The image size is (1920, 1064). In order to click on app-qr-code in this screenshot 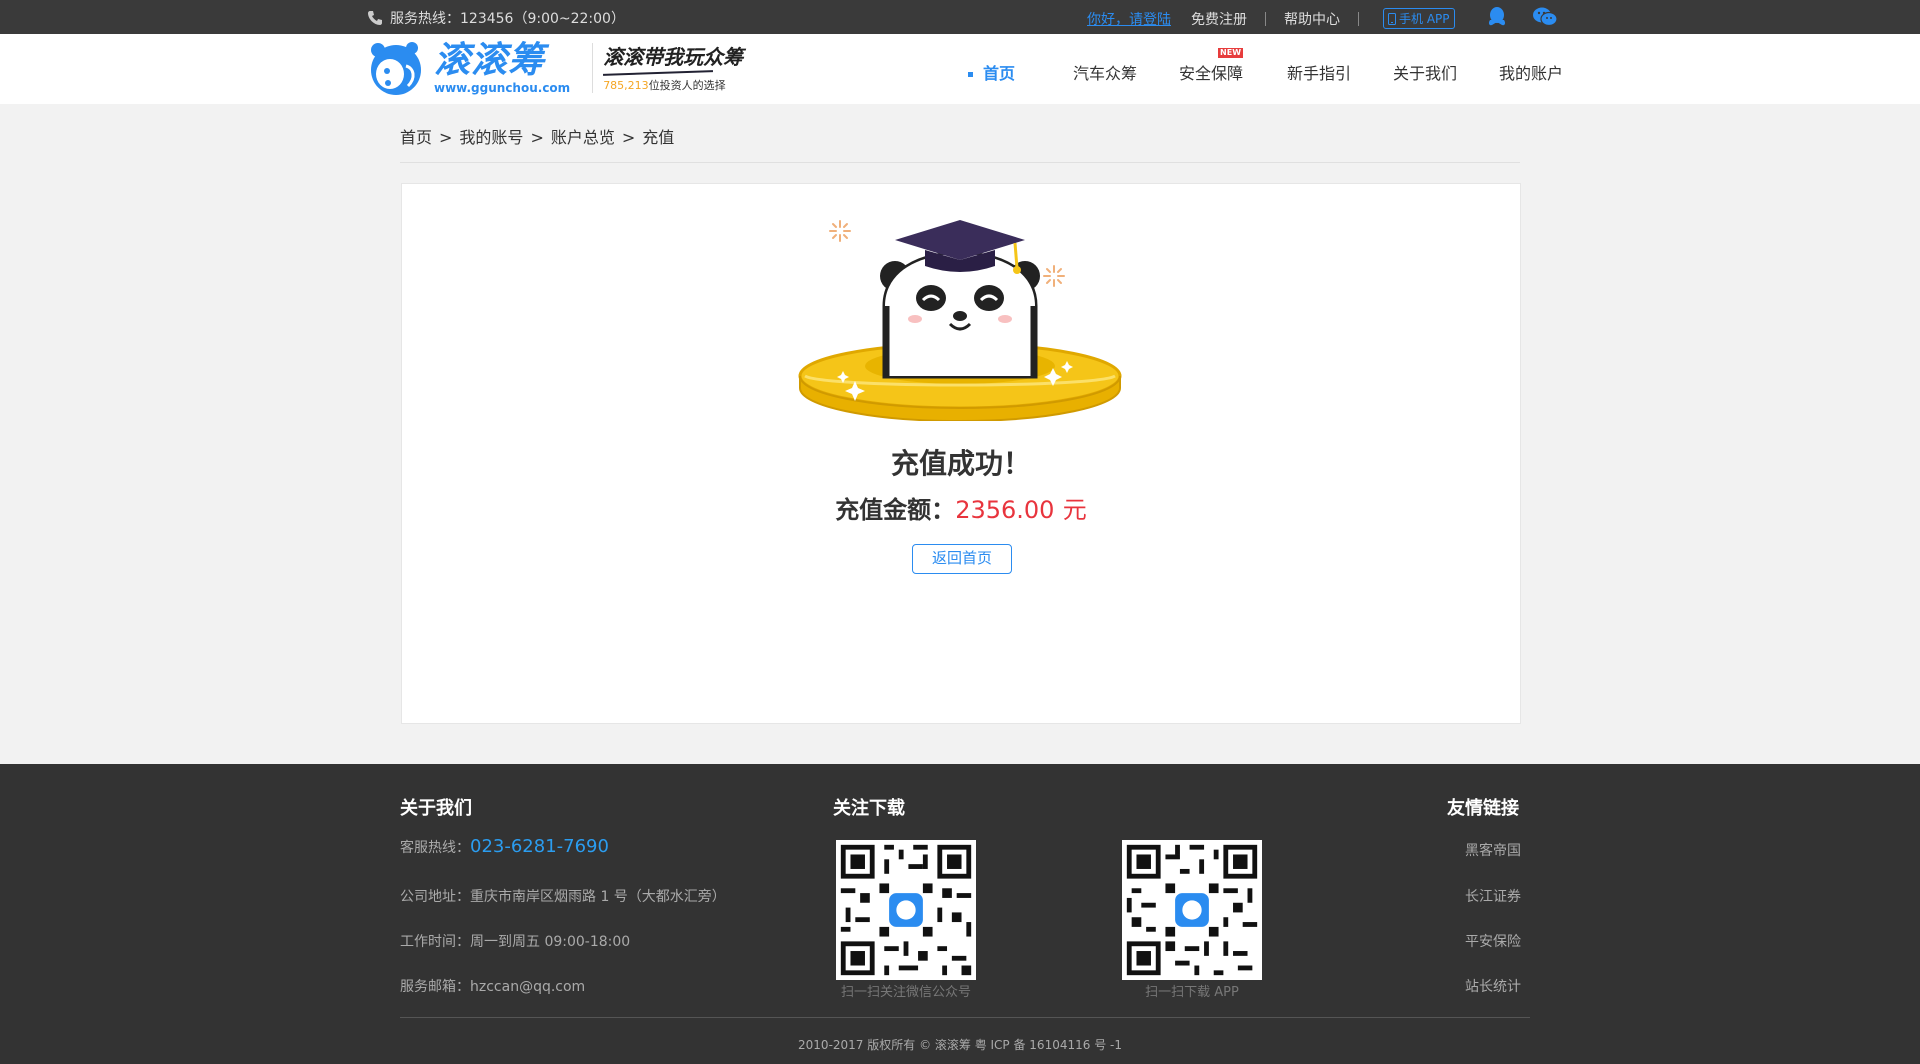, I will do `click(1192, 910)`.